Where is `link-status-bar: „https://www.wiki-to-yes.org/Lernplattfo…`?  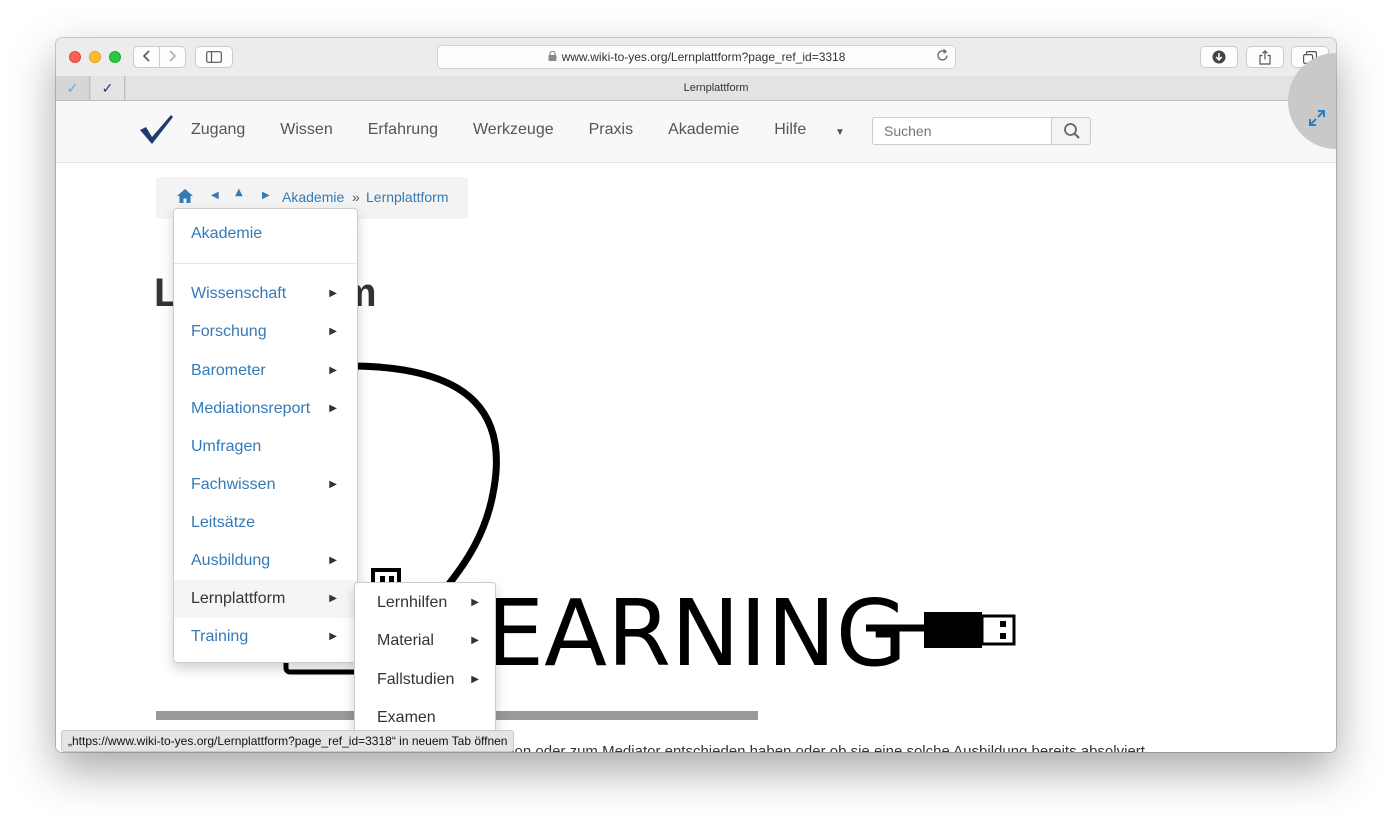 link-status-bar: „https://www.wiki-to-yes.org/Lernplattfo… is located at coordinates (288, 741).